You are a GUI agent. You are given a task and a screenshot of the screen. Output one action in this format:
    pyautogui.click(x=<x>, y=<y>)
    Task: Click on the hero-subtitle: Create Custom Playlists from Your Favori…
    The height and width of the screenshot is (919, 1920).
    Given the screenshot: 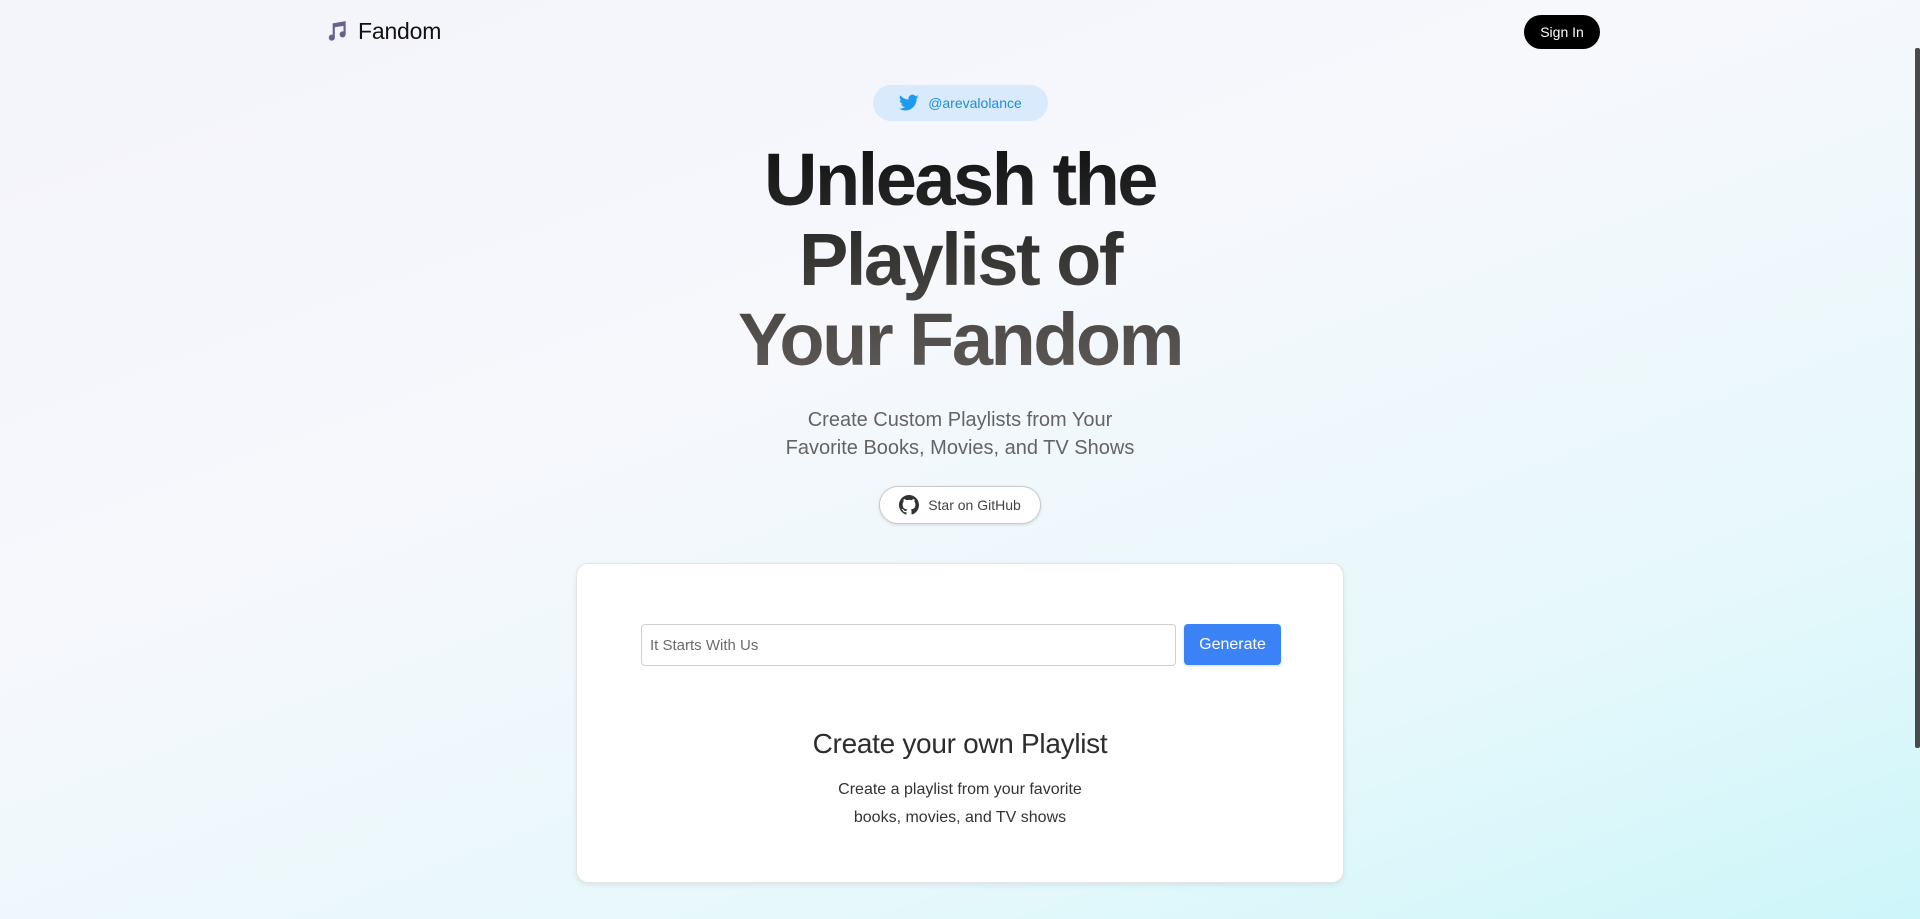 What is the action you would take?
    pyautogui.click(x=960, y=434)
    